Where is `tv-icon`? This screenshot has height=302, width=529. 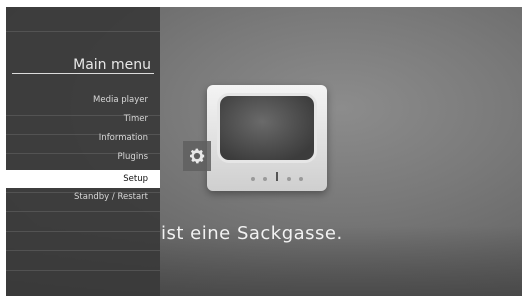 tv-icon is located at coordinates (267, 138).